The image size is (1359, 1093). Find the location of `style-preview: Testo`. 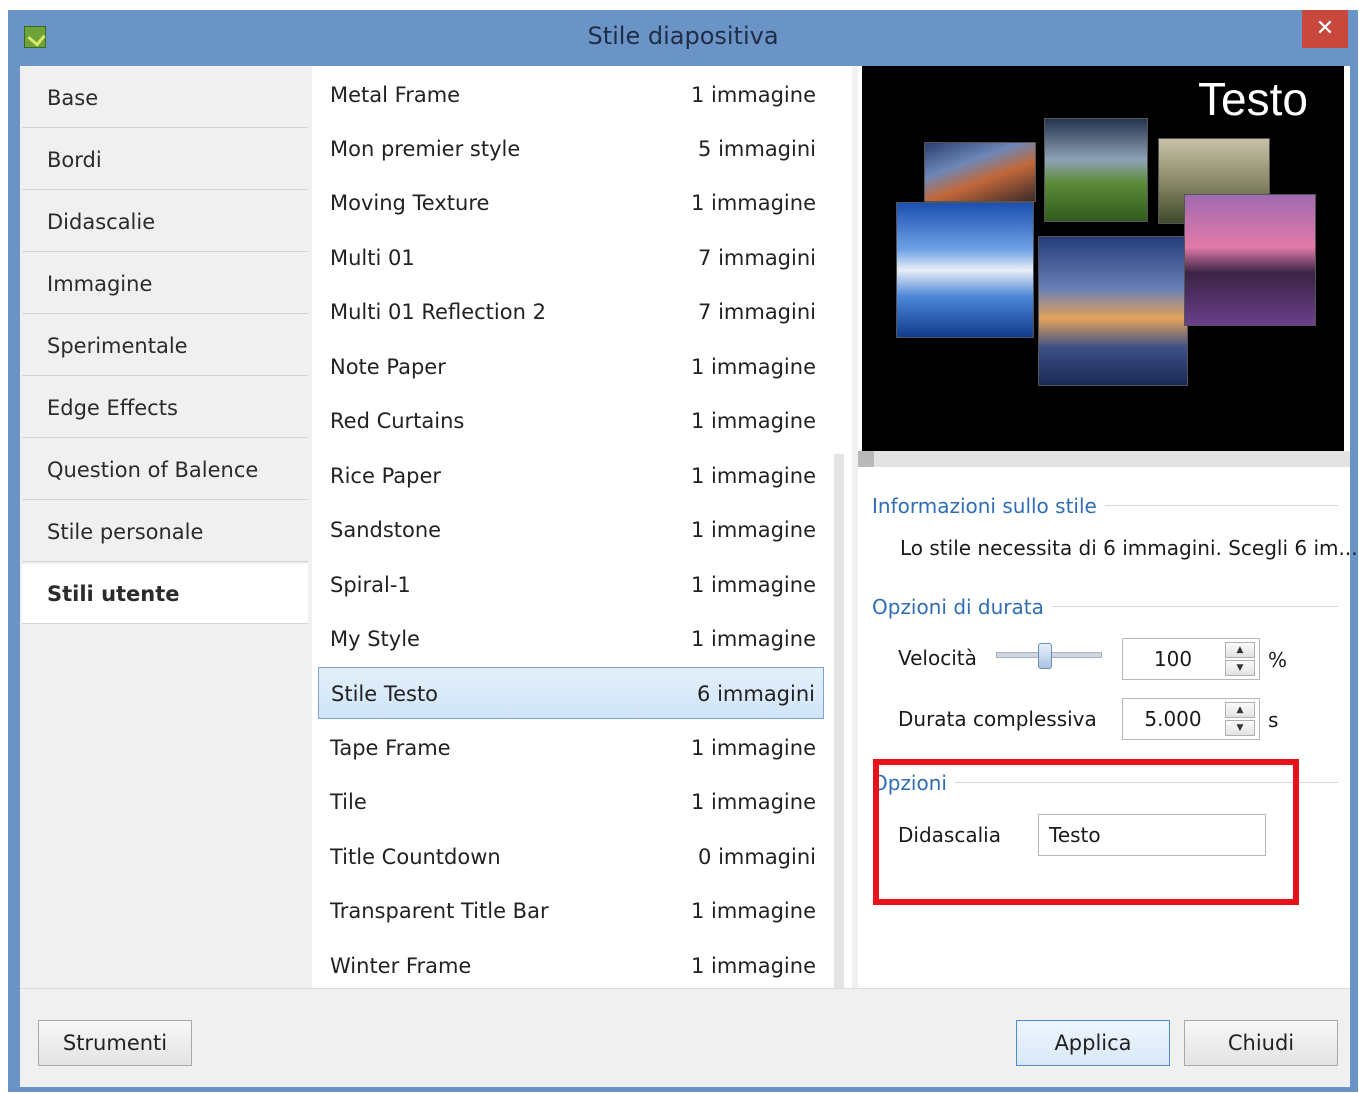

style-preview: Testo is located at coordinates (1103, 258).